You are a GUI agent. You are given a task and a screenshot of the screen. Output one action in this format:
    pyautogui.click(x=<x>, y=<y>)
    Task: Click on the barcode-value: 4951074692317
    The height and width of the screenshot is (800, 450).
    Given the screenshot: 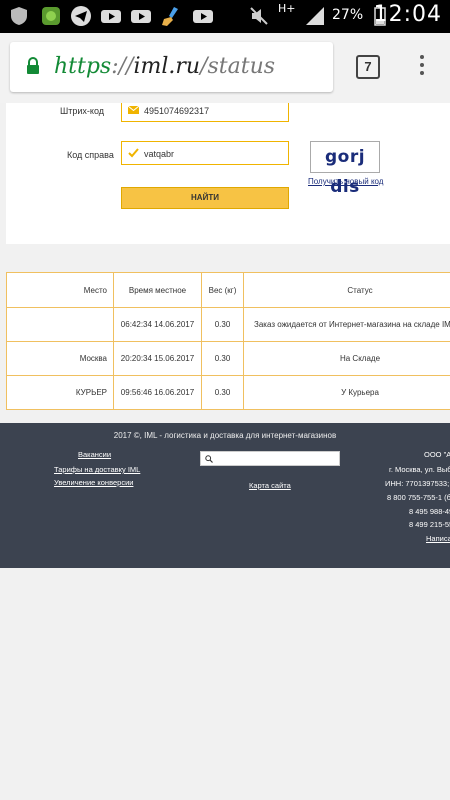 What is the action you would take?
    pyautogui.click(x=177, y=111)
    